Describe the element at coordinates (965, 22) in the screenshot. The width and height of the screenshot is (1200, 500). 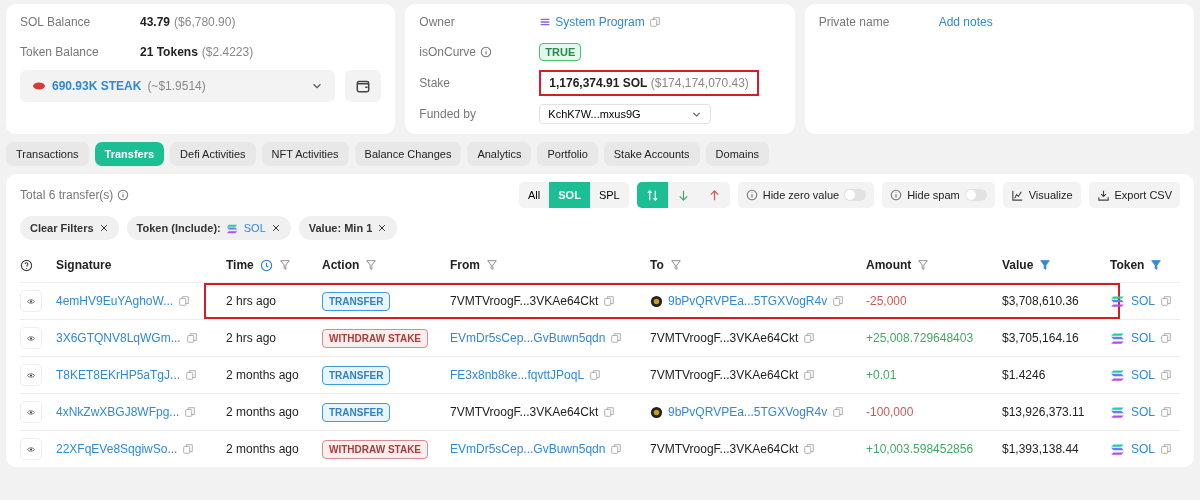
I see `add-notes-link: Add notes` at that location.